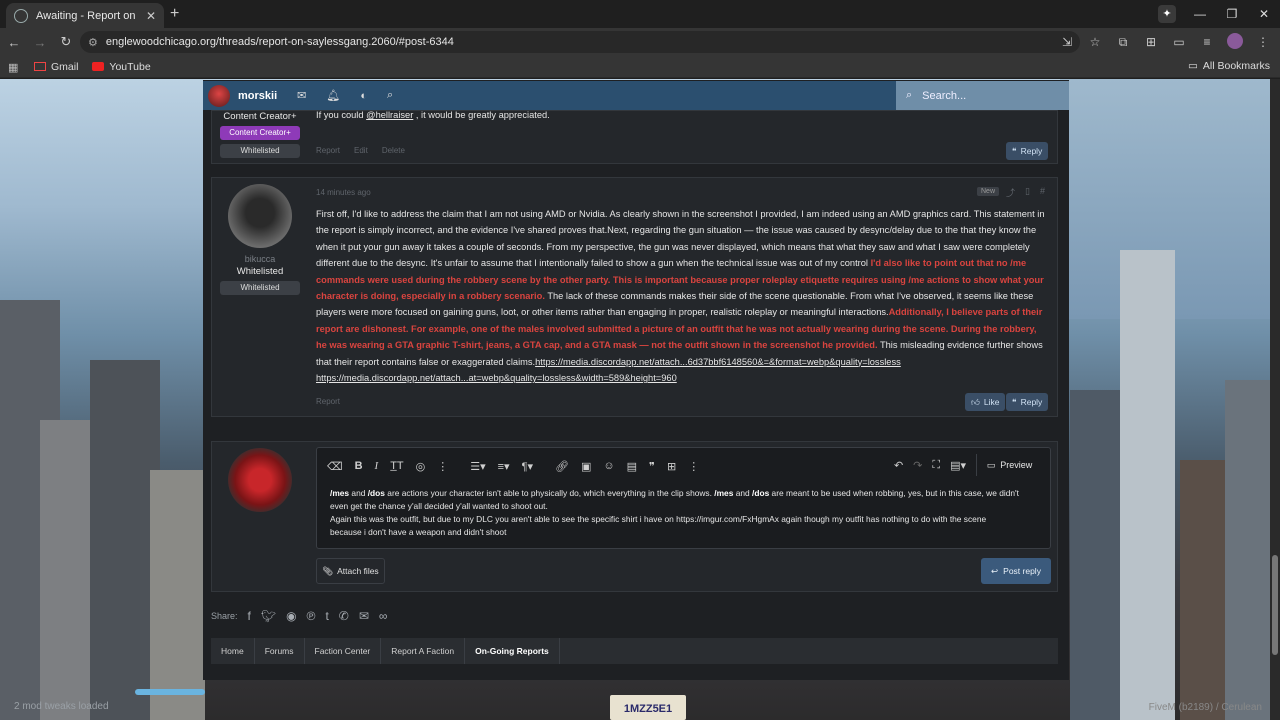 The width and height of the screenshot is (1280, 720). Describe the element at coordinates (389, 115) in the screenshot. I see `mention-link: @hellraiser` at that location.